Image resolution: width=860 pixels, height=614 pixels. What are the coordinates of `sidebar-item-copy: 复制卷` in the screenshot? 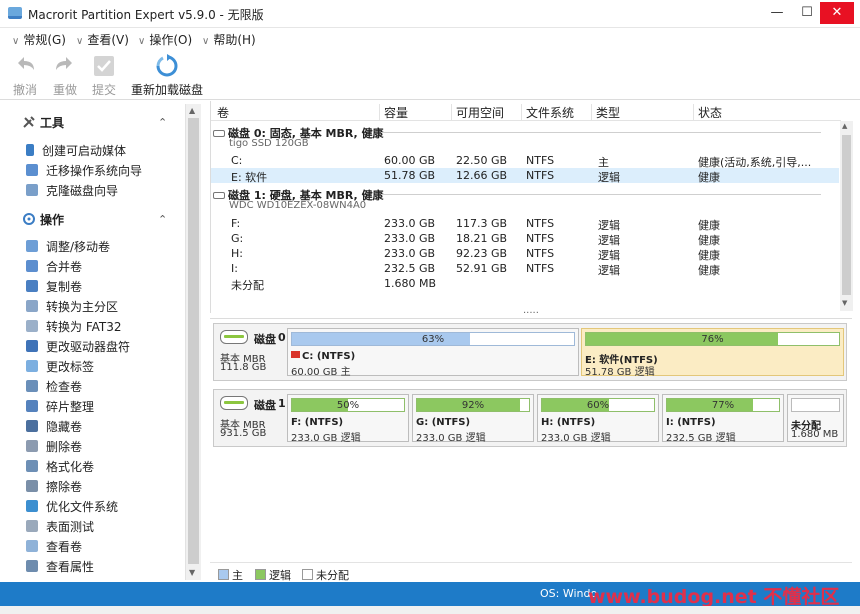 It's located at (54, 286).